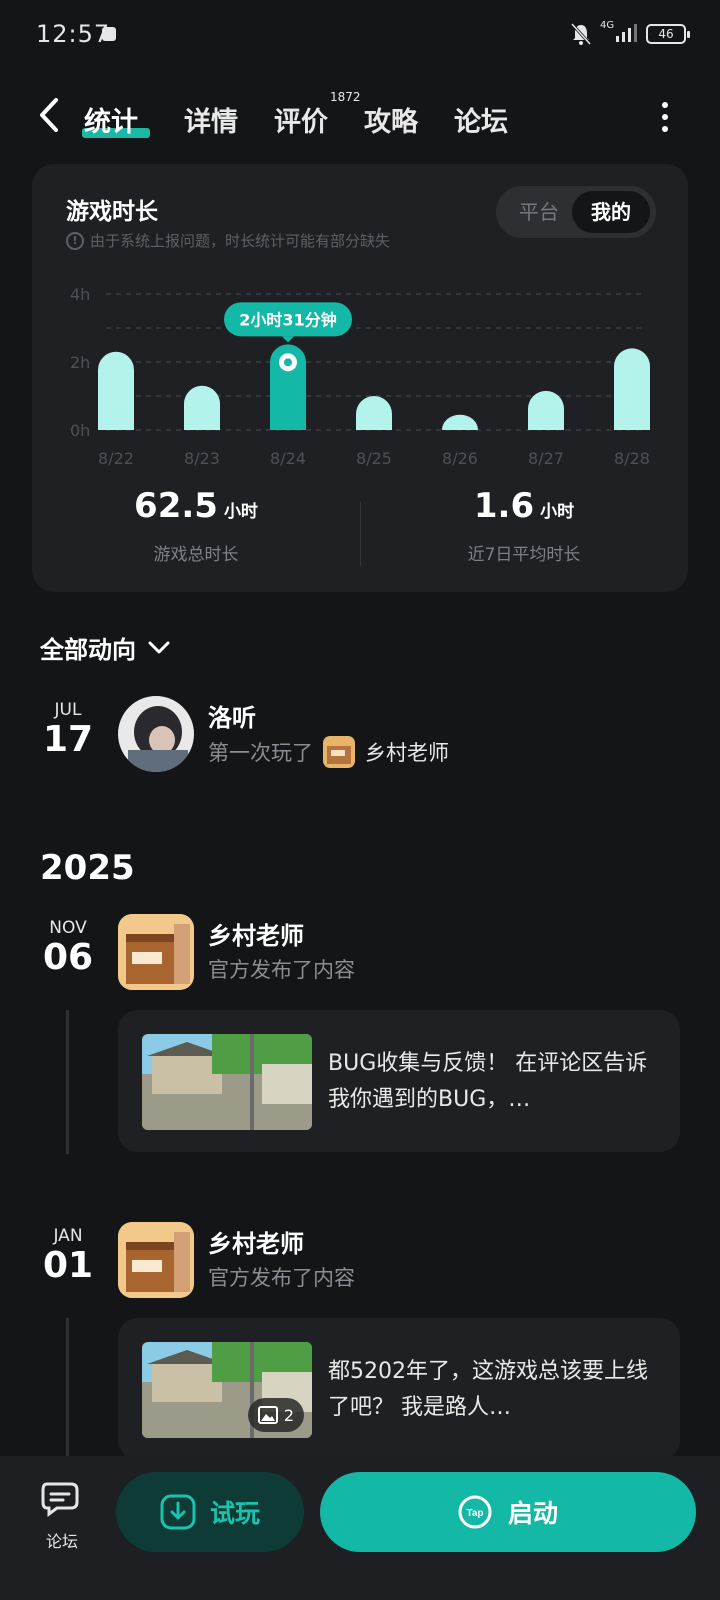  What do you see at coordinates (611, 212) in the screenshot?
I see `toggle-mine: 我的` at bounding box center [611, 212].